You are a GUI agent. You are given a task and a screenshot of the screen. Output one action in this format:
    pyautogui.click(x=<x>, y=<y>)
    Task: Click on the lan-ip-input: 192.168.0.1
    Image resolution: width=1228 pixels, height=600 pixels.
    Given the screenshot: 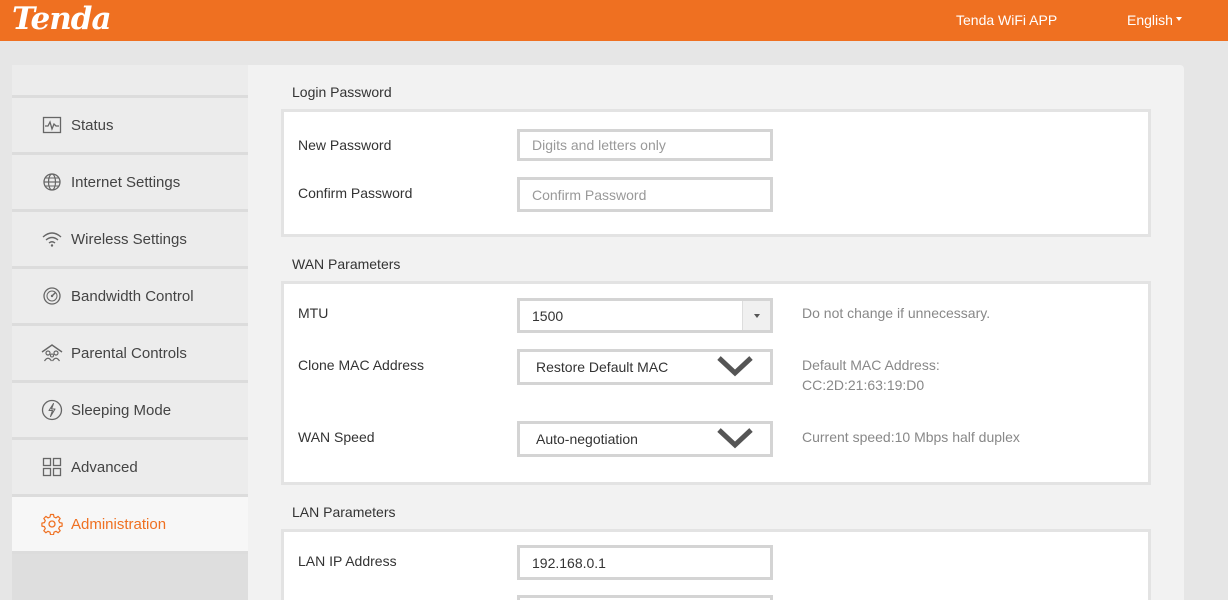 What is the action you would take?
    pyautogui.click(x=645, y=562)
    